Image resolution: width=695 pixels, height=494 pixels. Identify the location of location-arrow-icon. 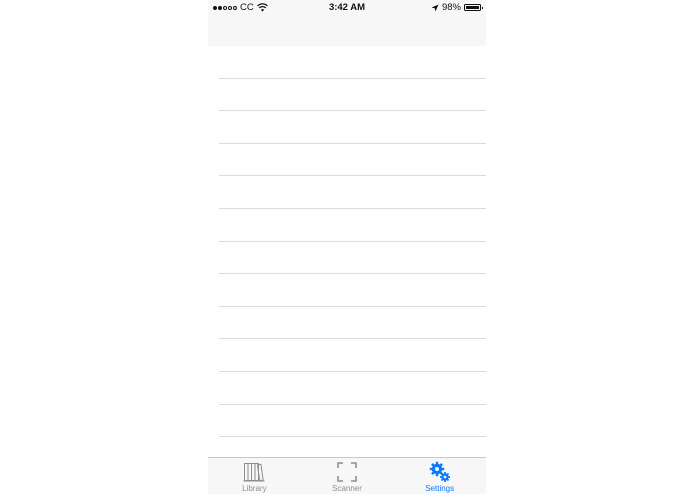
(435, 7).